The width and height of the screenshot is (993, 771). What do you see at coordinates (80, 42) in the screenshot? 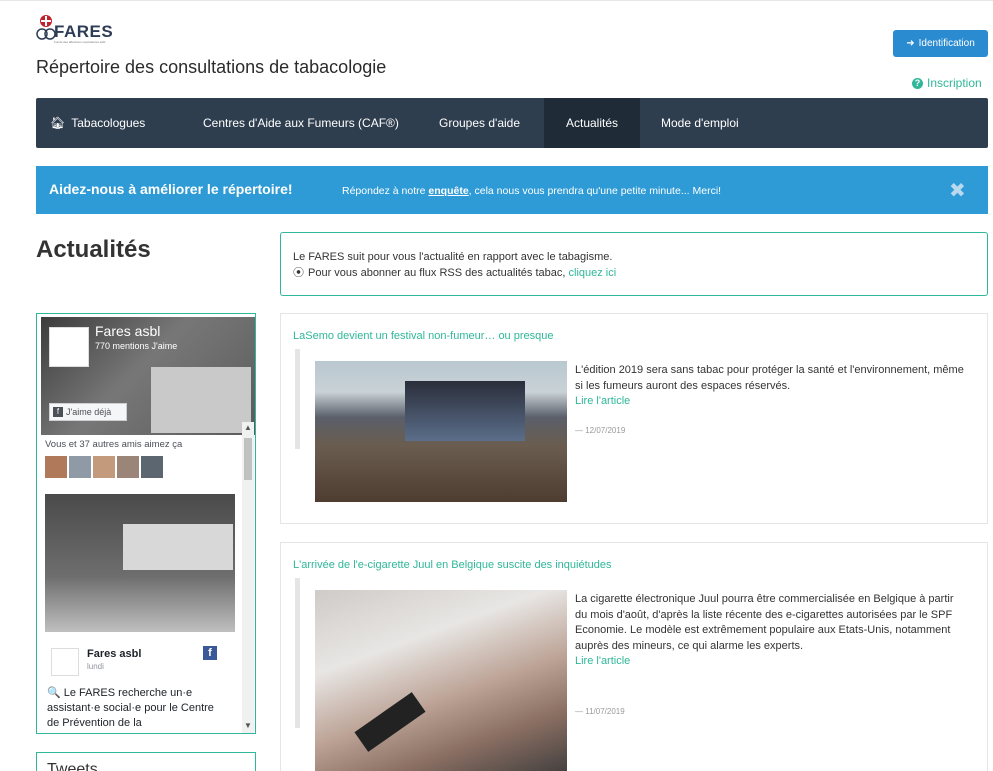
I see `logo-tagline: Fonds des affections respiratoires asbl` at bounding box center [80, 42].